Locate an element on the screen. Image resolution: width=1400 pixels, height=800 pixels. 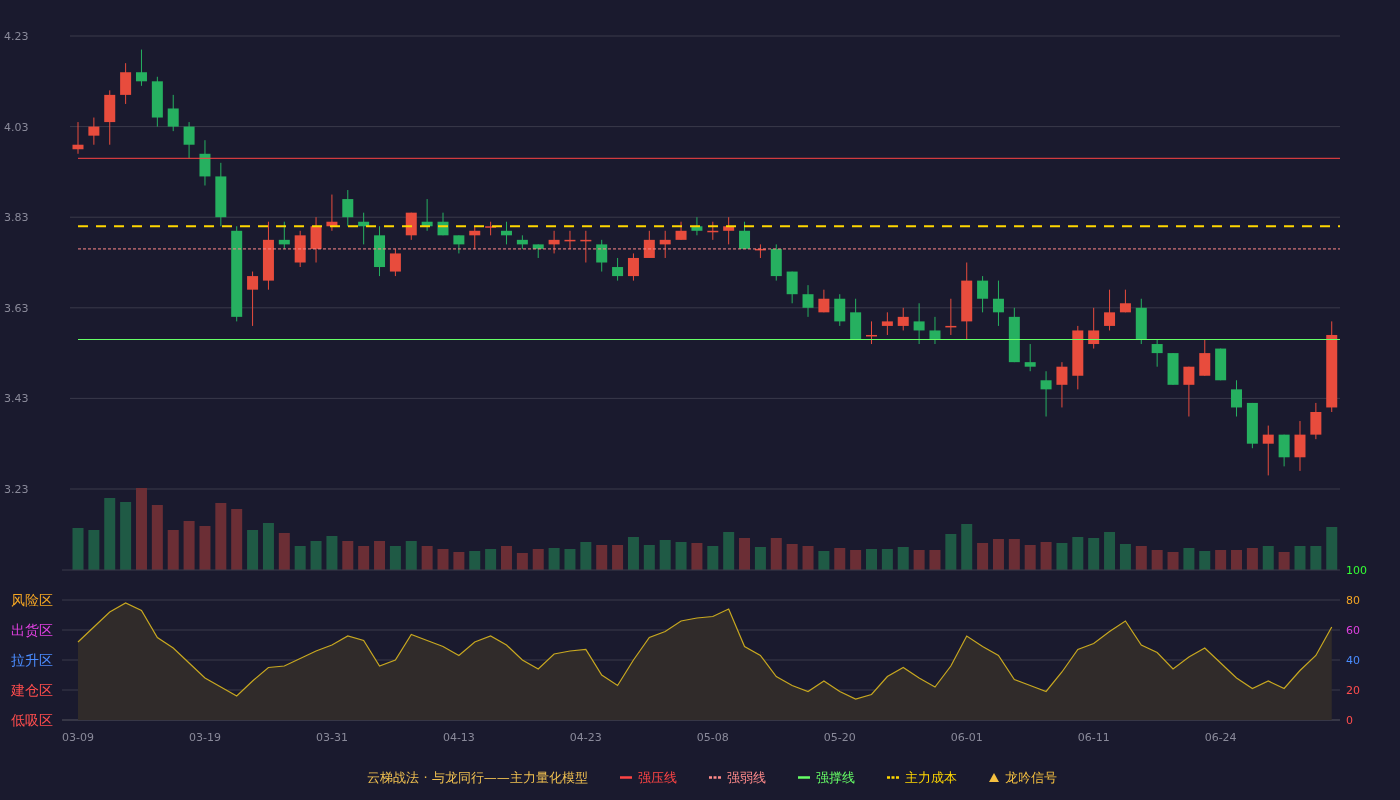
axis-label: 100 is located at coordinates (1356, 570).